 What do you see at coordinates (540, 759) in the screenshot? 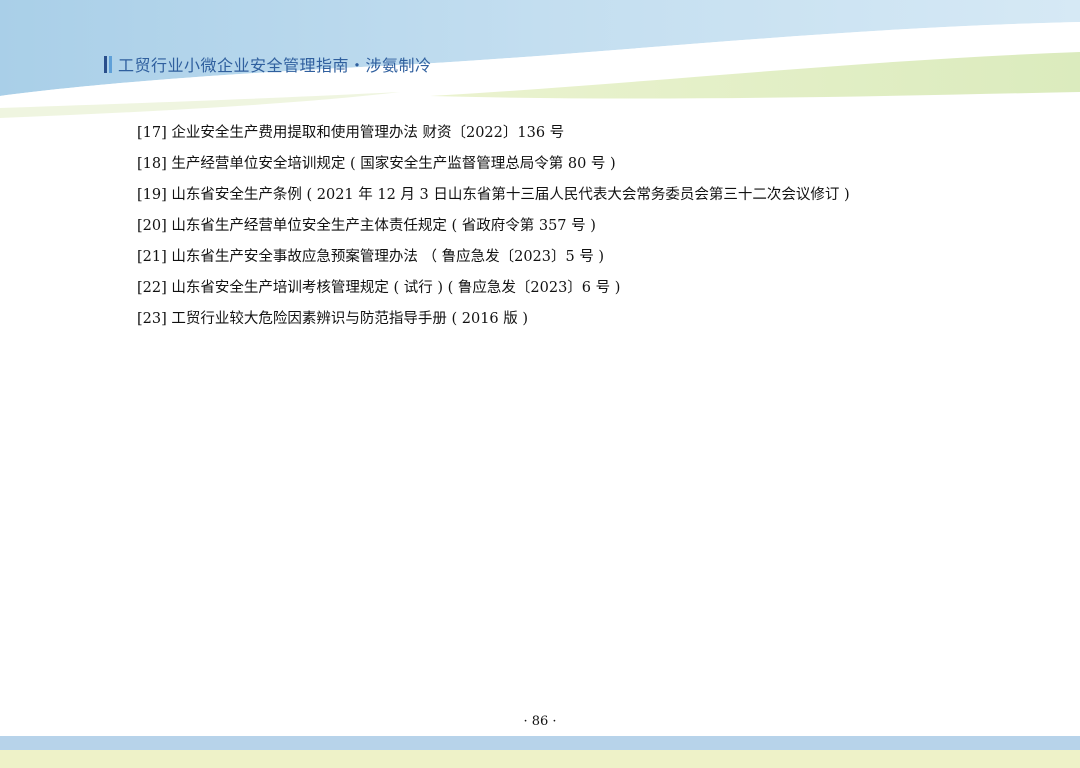
I see `footer-band-yellow` at bounding box center [540, 759].